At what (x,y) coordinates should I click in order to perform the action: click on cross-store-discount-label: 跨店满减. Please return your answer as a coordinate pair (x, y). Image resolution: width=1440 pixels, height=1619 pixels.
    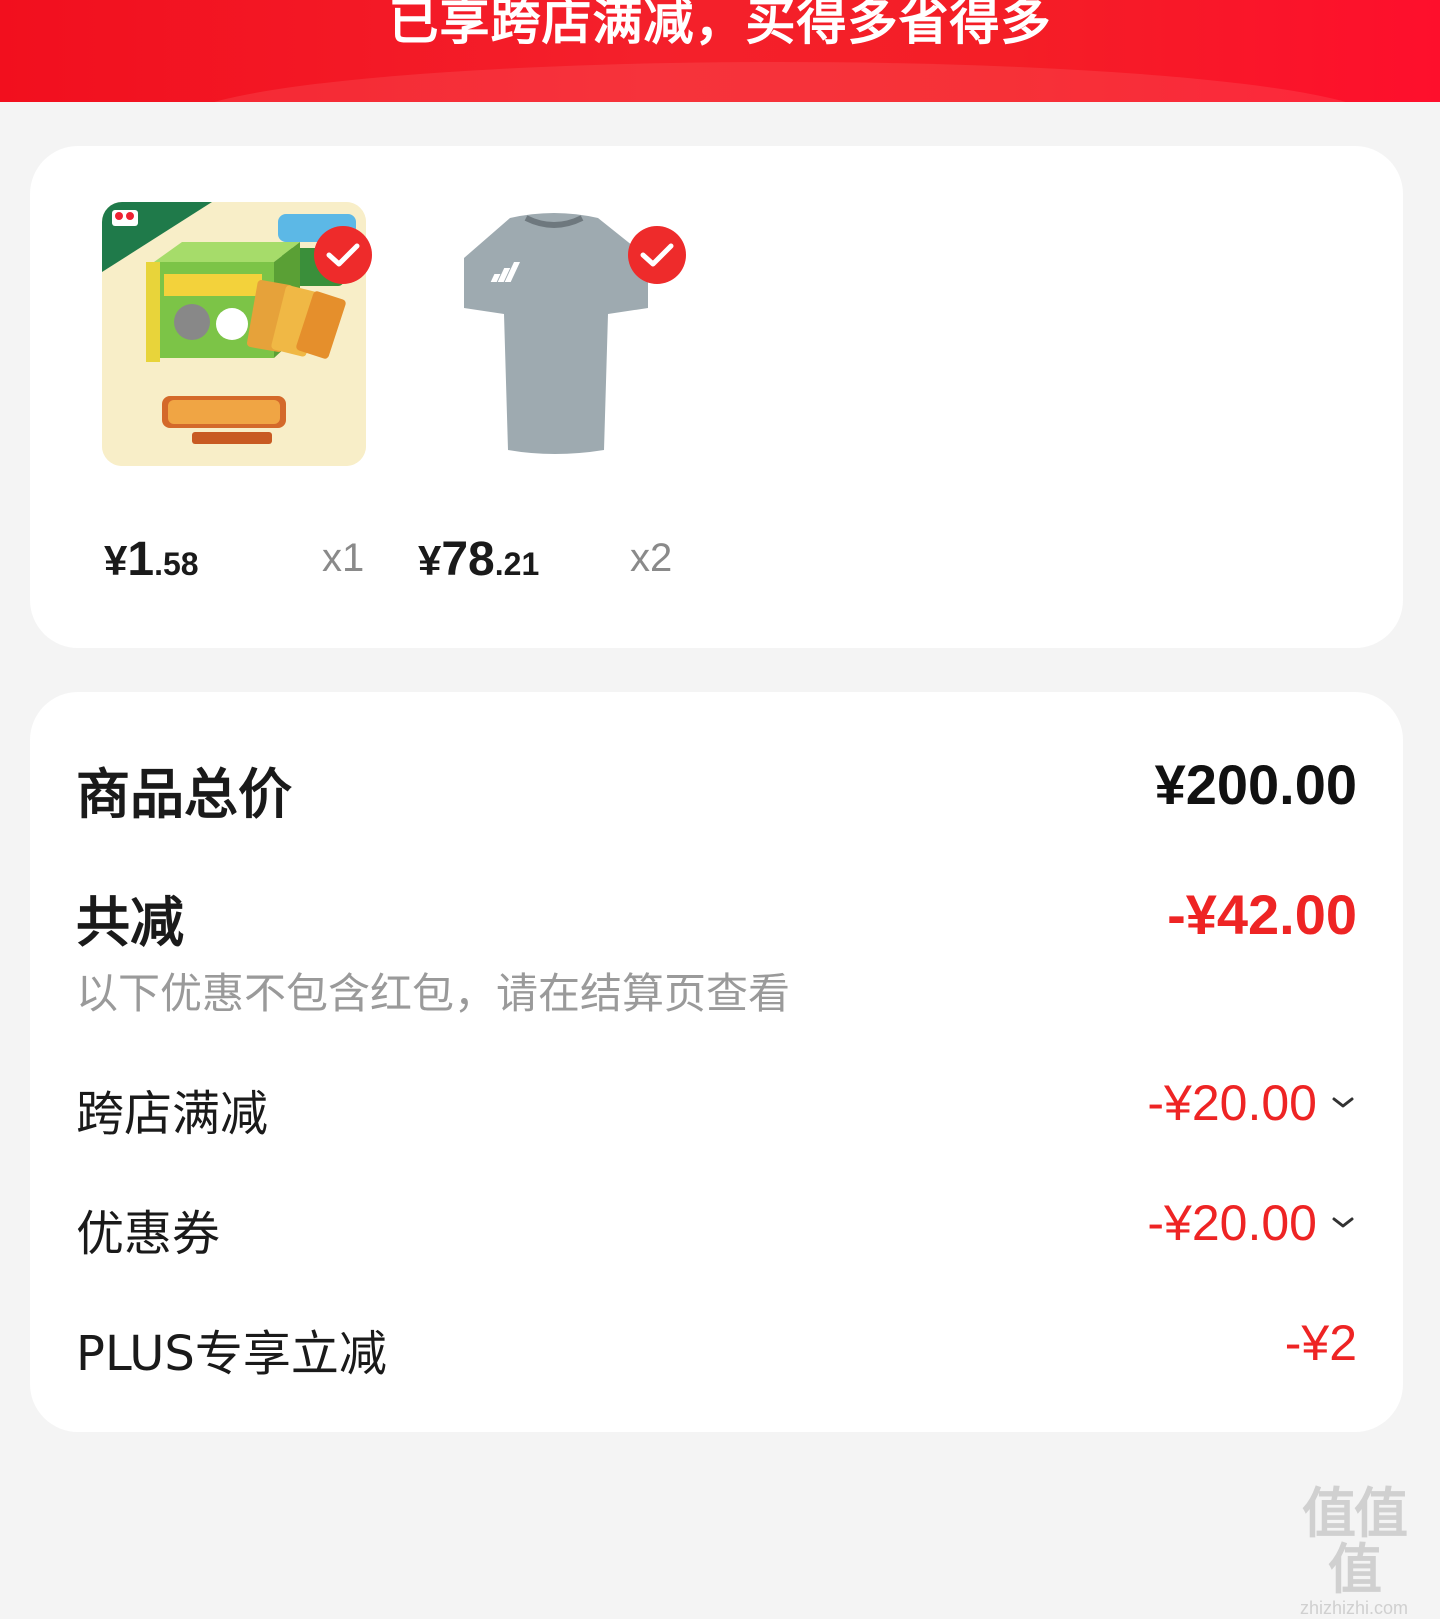
    Looking at the image, I should click on (172, 1114).